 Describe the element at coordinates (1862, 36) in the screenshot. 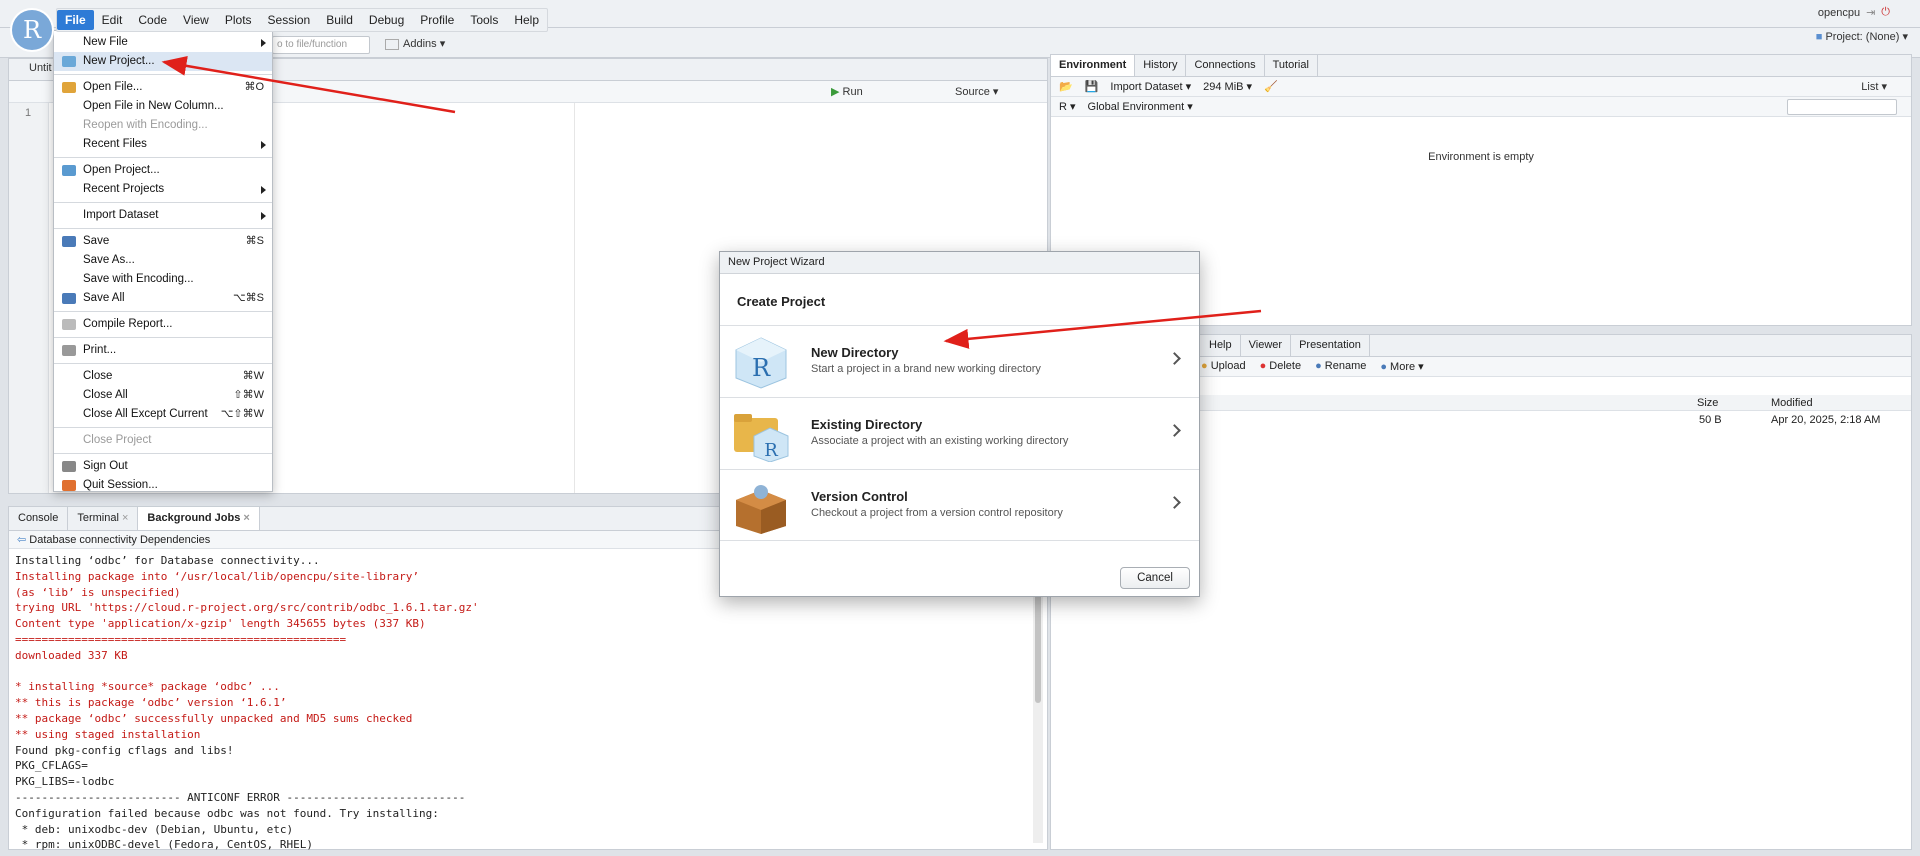

I see `project-menu: ■ Project: (None) ▾` at that location.